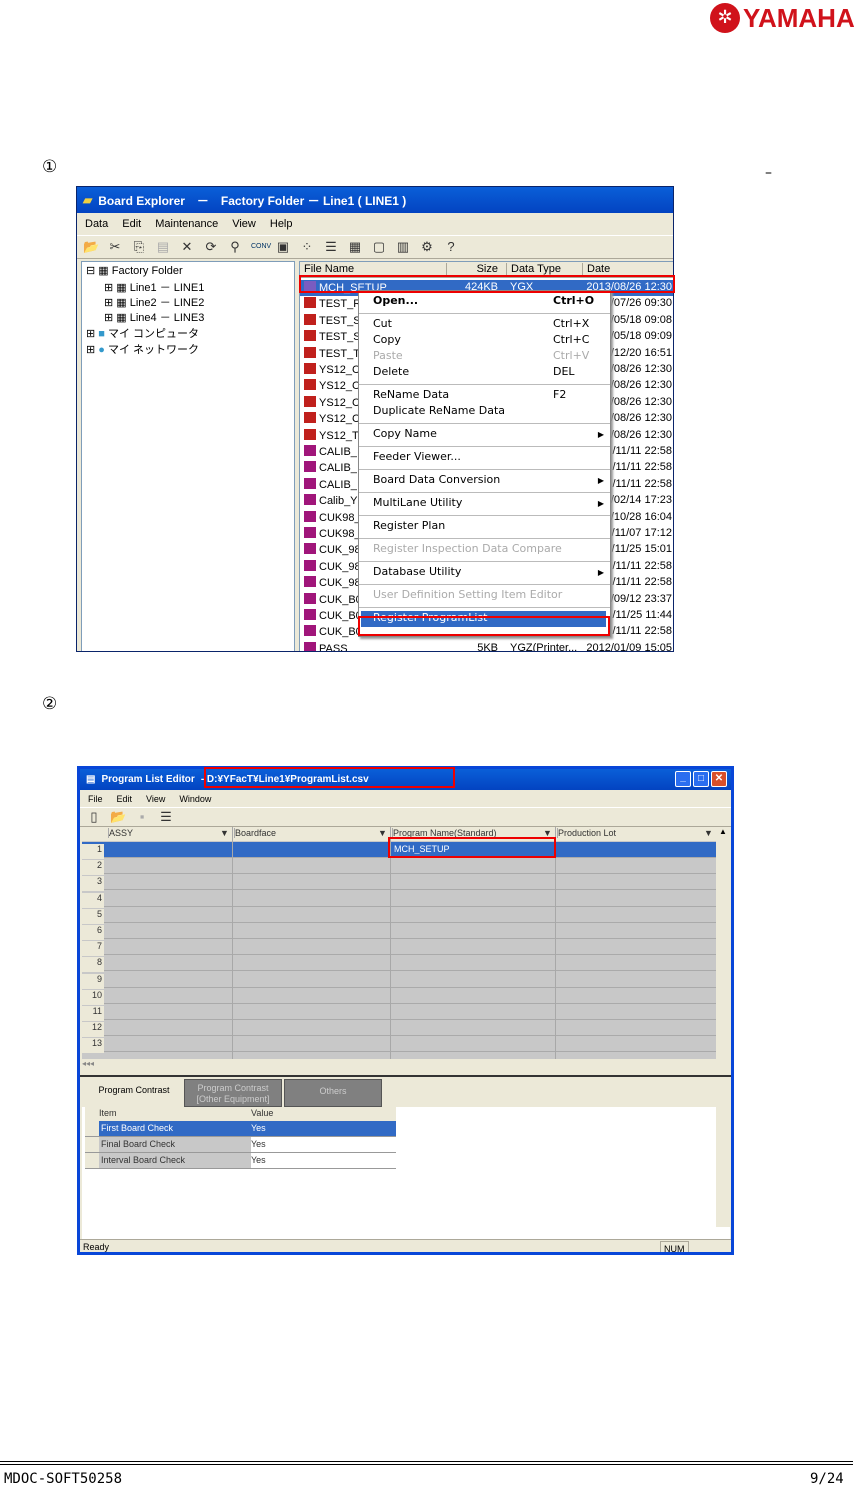 This screenshot has height=1488, width=864. Describe the element at coordinates (399, 964) in the screenshot. I see `grid-row: 8` at that location.